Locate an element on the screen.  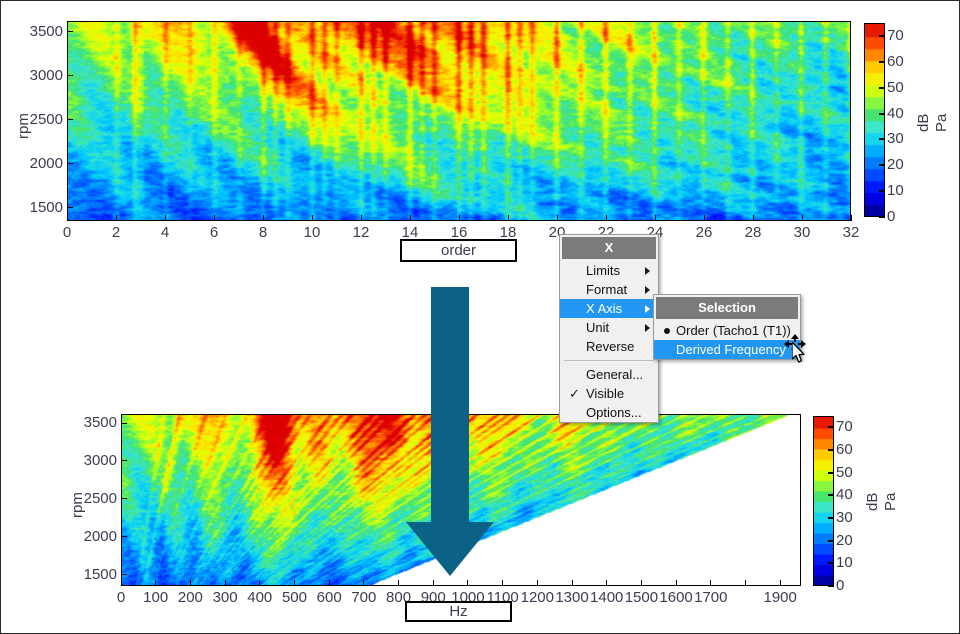
menu-item-limits: Limits is located at coordinates (609, 270).